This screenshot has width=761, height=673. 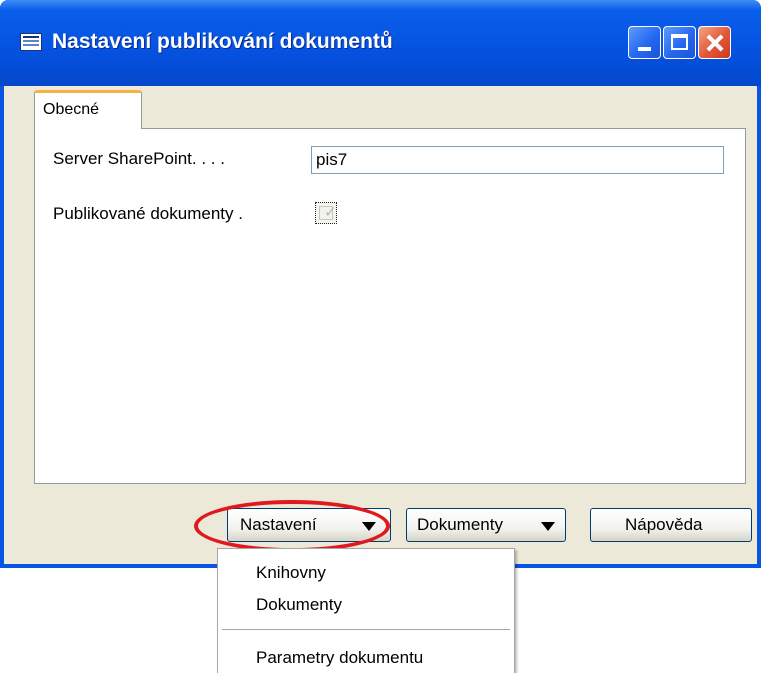 What do you see at coordinates (366, 629) in the screenshot?
I see `menu-separator` at bounding box center [366, 629].